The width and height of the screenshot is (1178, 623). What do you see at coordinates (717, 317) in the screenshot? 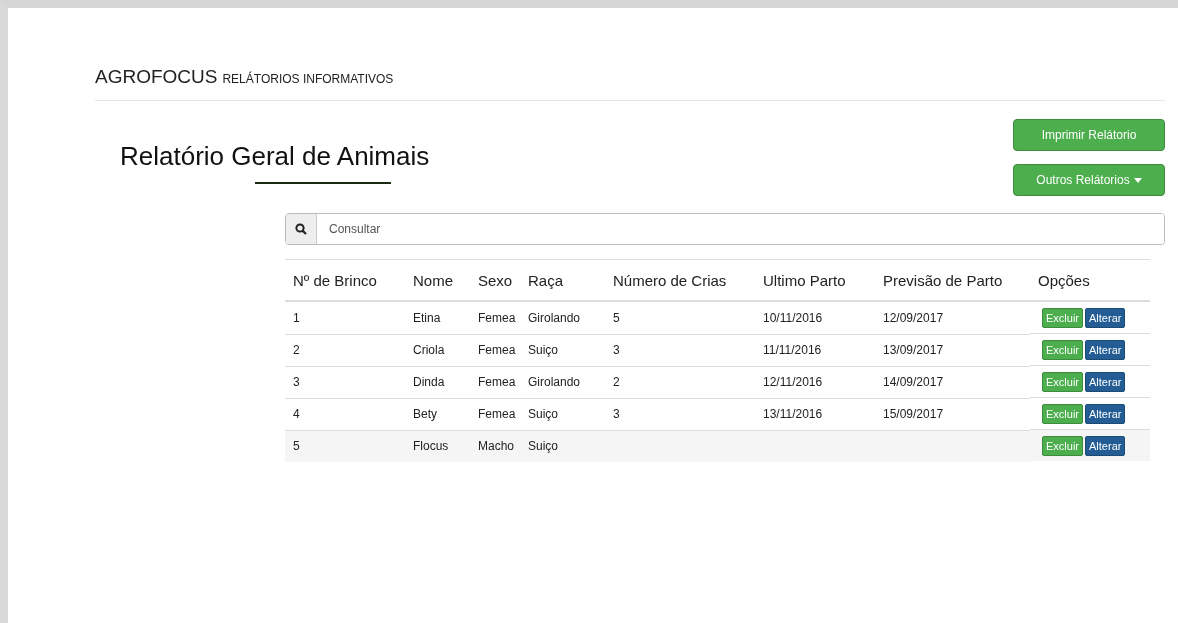
I see `table-row: 1 Etina Femea Girolando 5 10/11/2016 12/09/2017 Excluir Alterar` at bounding box center [717, 317].